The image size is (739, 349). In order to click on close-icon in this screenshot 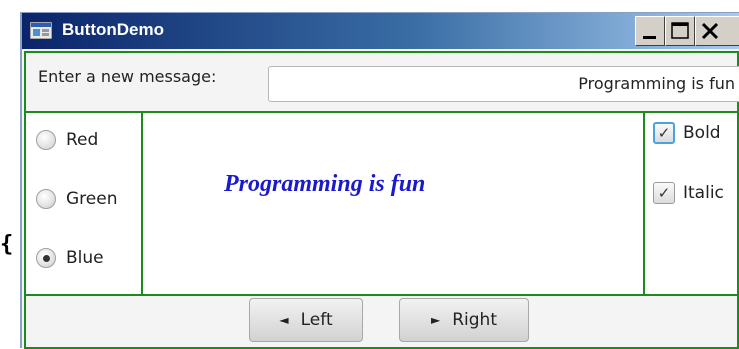, I will do `click(710, 31)`.